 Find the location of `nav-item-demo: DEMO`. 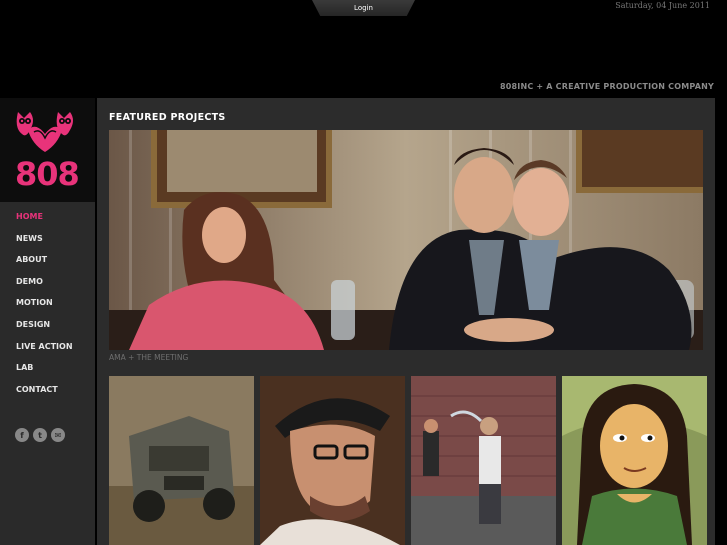

nav-item-demo: DEMO is located at coordinates (47, 282).